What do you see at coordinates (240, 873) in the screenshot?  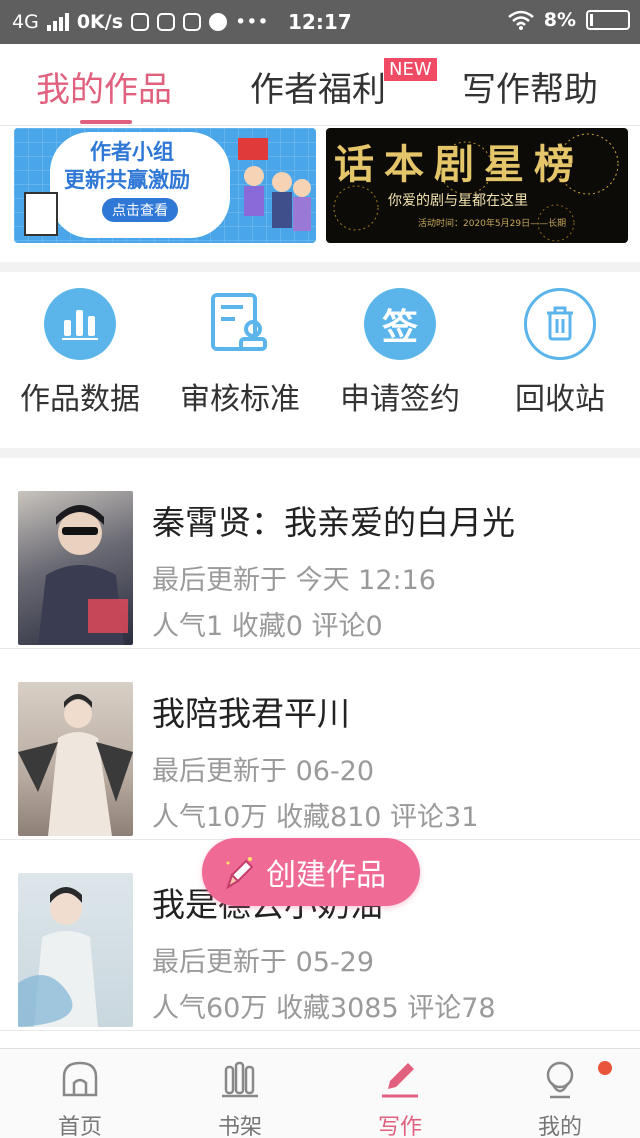 I see `pencil-icon` at bounding box center [240, 873].